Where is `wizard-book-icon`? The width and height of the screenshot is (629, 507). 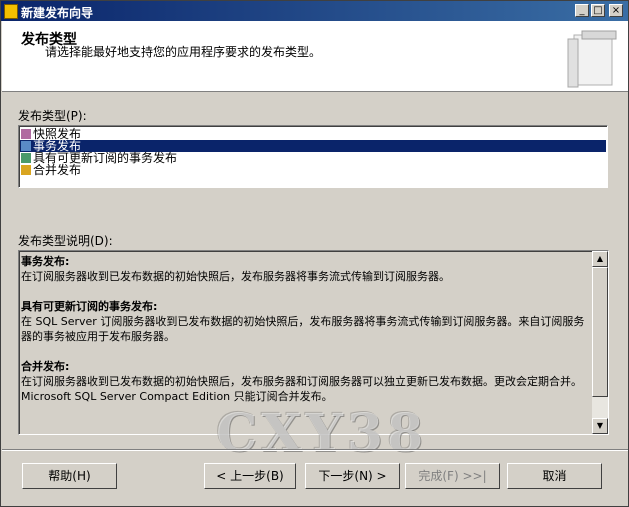
wizard-book-icon is located at coordinates (592, 59).